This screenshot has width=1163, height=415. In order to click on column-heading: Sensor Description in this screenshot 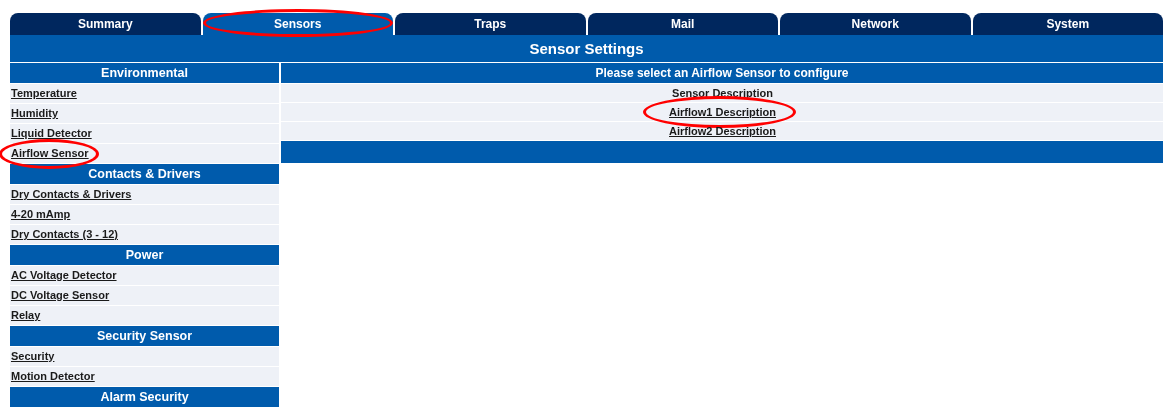, I will do `click(722, 93)`.